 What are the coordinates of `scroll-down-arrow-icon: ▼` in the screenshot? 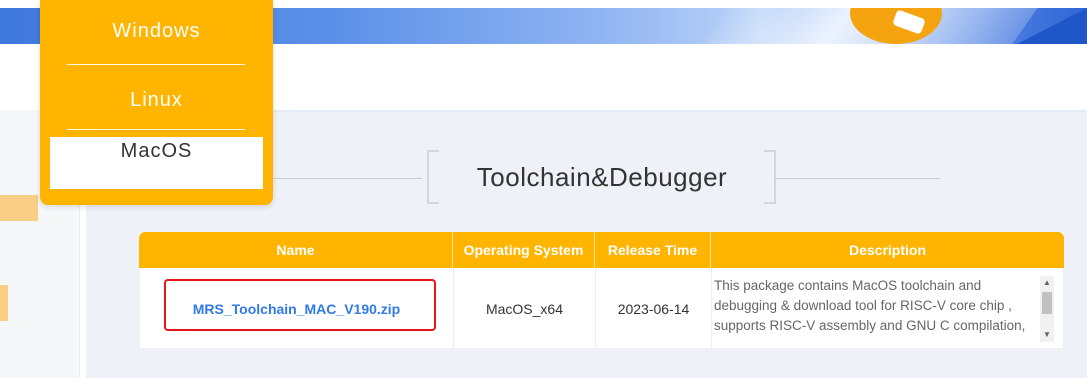 It's located at (1047, 335).